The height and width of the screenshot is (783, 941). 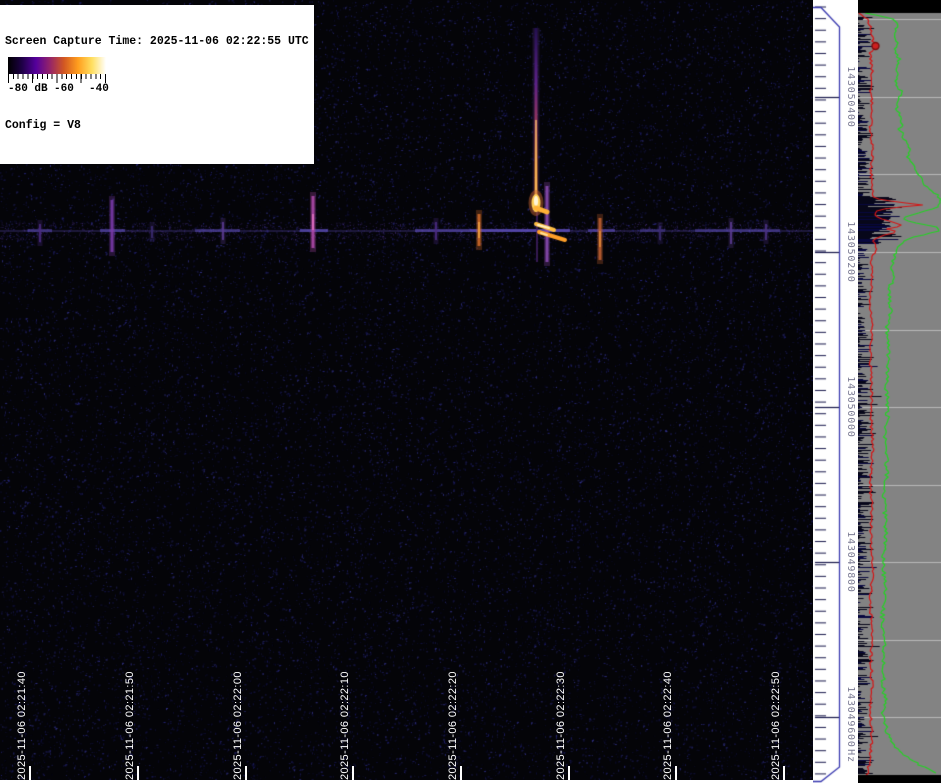 What do you see at coordinates (57, 78) in the screenshot?
I see `colorbar-ticks` at bounding box center [57, 78].